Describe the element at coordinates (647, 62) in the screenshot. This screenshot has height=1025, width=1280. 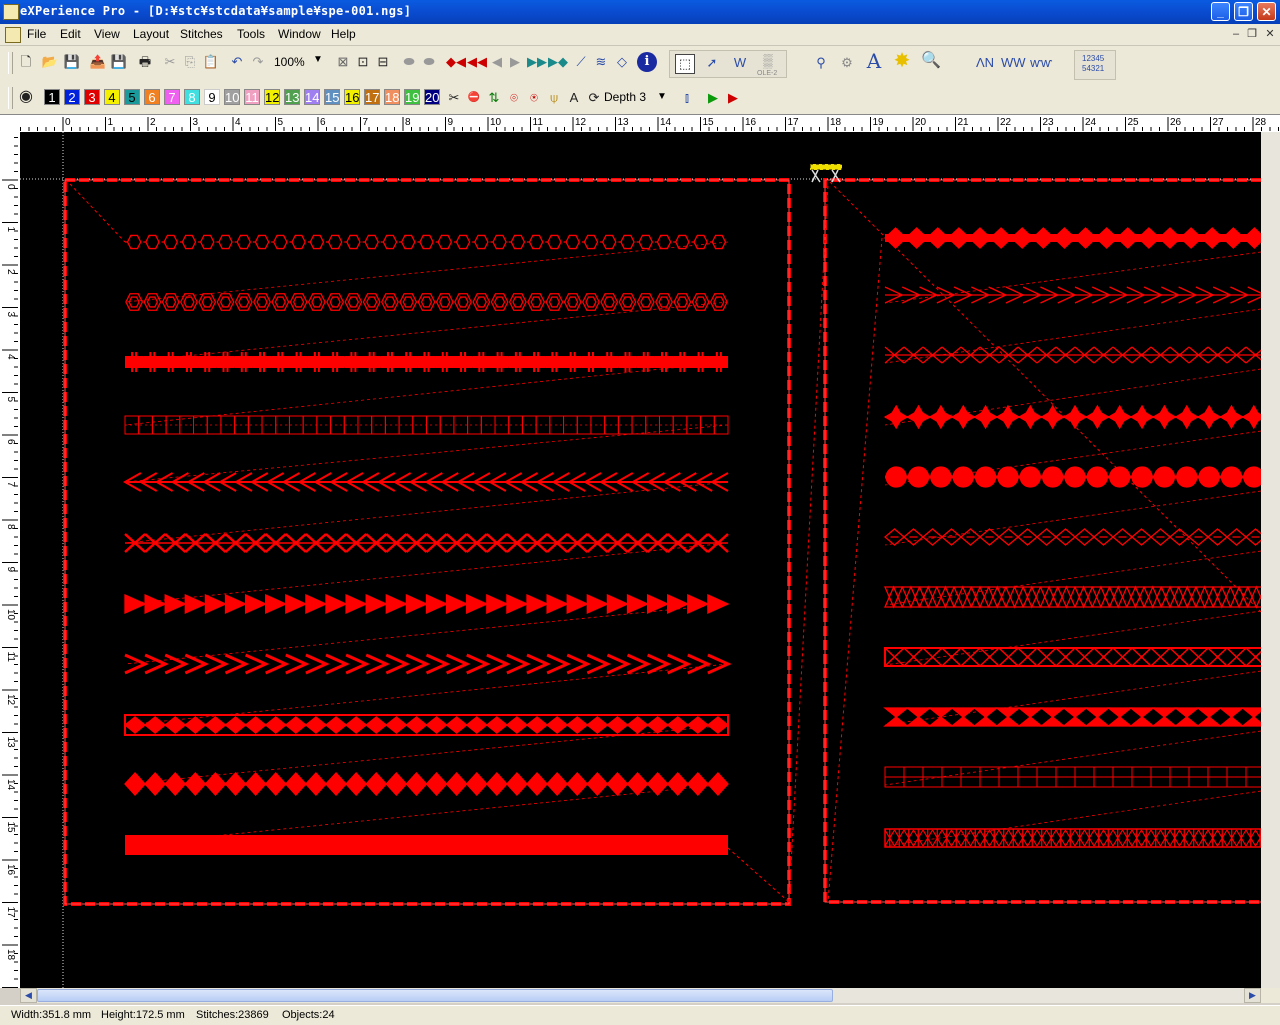
I see `info-icon: i` at that location.